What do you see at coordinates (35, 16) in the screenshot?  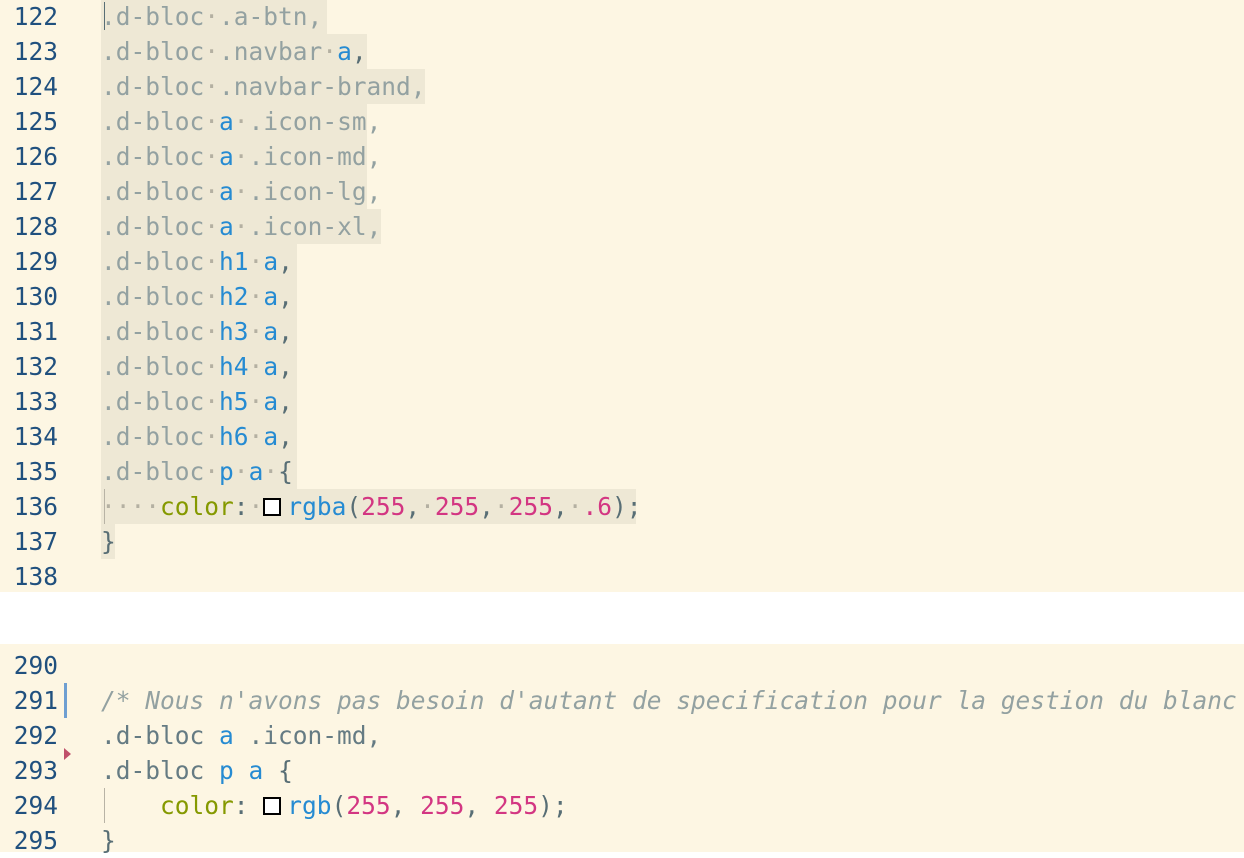 I see `line-number: 122` at bounding box center [35, 16].